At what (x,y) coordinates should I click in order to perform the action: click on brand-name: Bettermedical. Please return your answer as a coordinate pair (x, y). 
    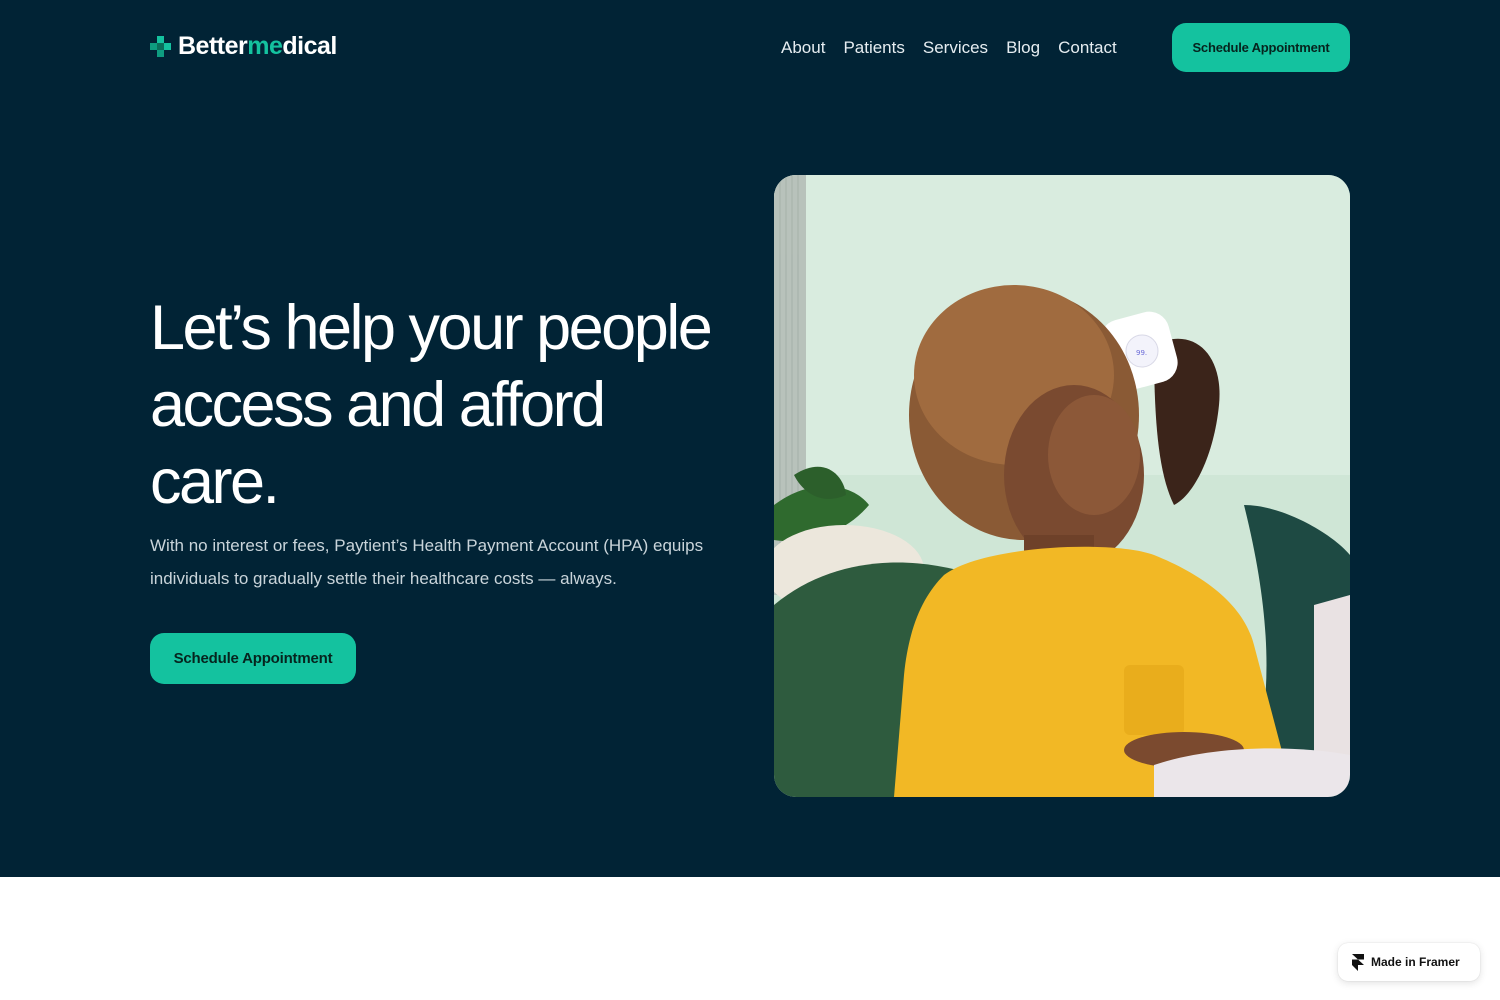
    Looking at the image, I should click on (257, 46).